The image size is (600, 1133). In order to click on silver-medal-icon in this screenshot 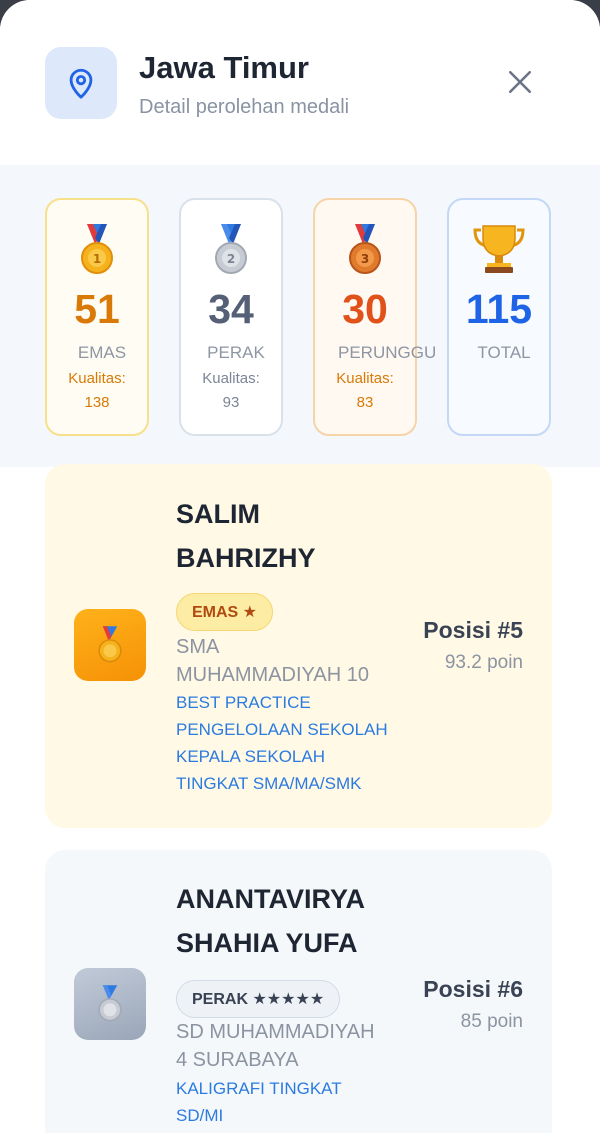, I will do `click(110, 1004)`.